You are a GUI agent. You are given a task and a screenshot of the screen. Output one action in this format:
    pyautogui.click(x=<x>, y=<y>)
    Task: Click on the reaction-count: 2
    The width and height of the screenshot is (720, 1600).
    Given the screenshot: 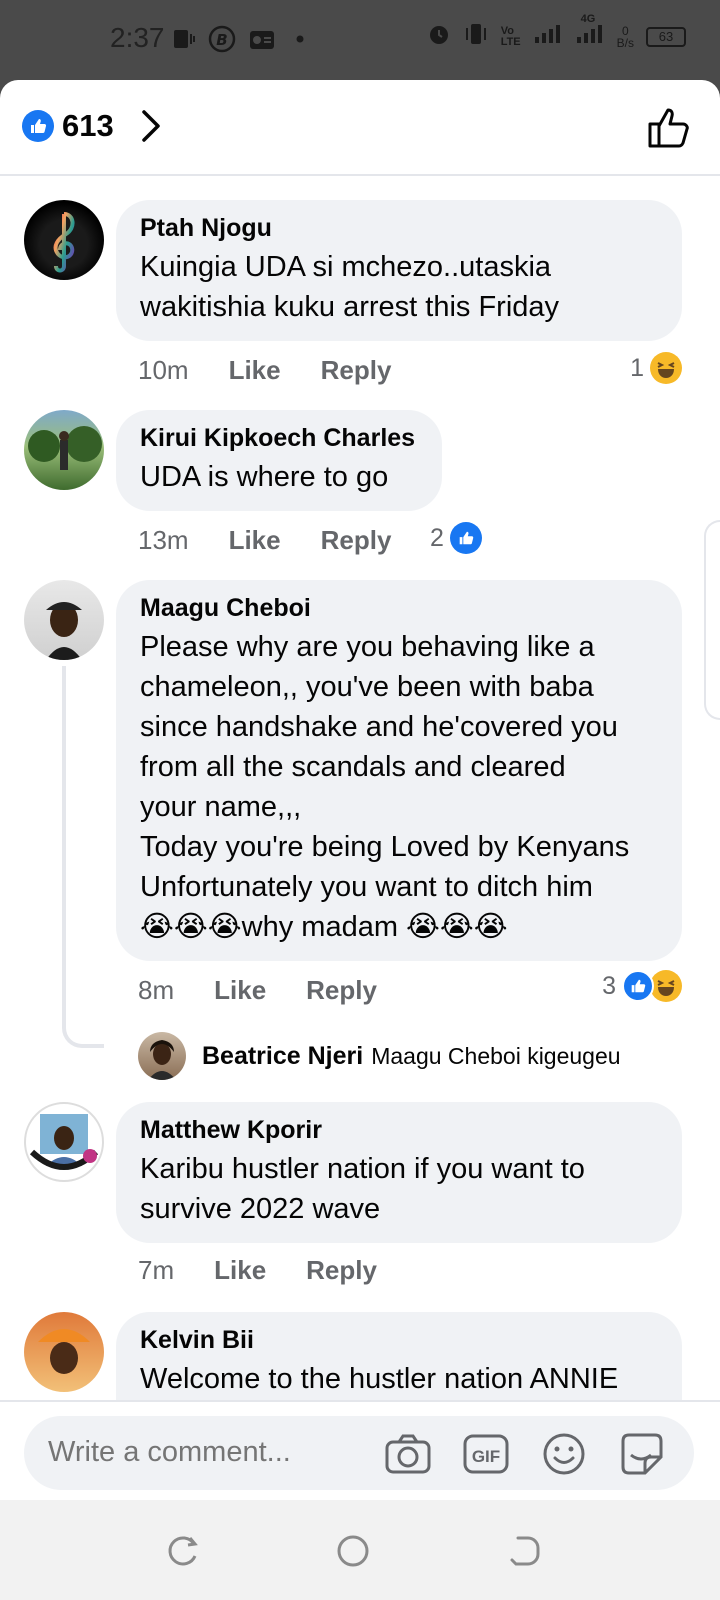 What is the action you would take?
    pyautogui.click(x=437, y=537)
    